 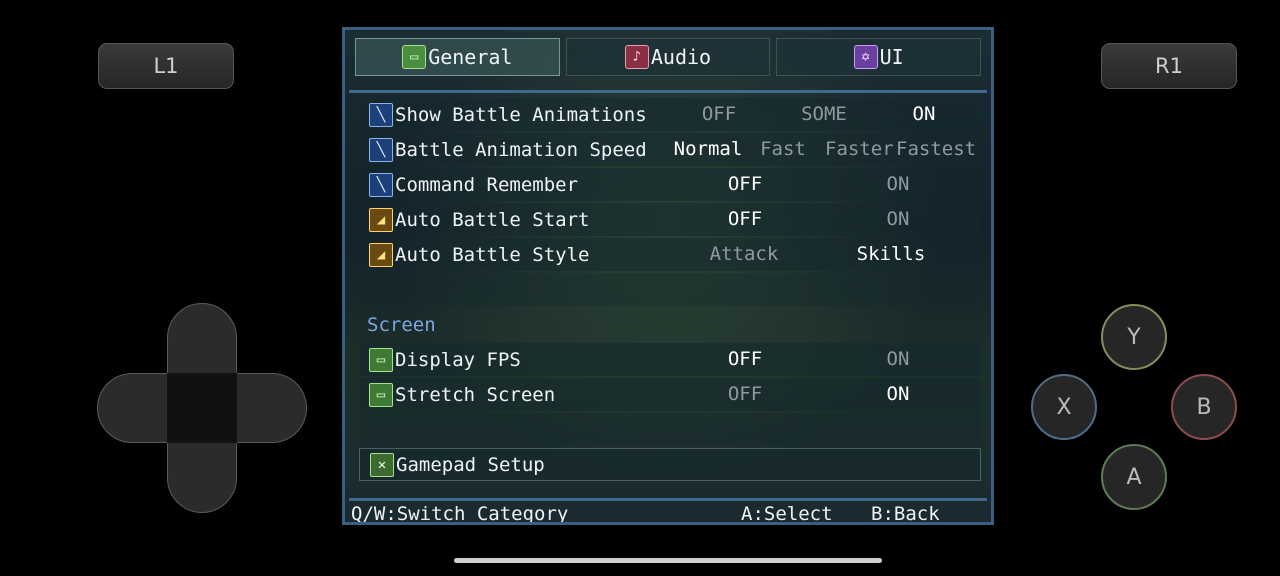 I want to click on dpad-right, so click(x=272, y=408).